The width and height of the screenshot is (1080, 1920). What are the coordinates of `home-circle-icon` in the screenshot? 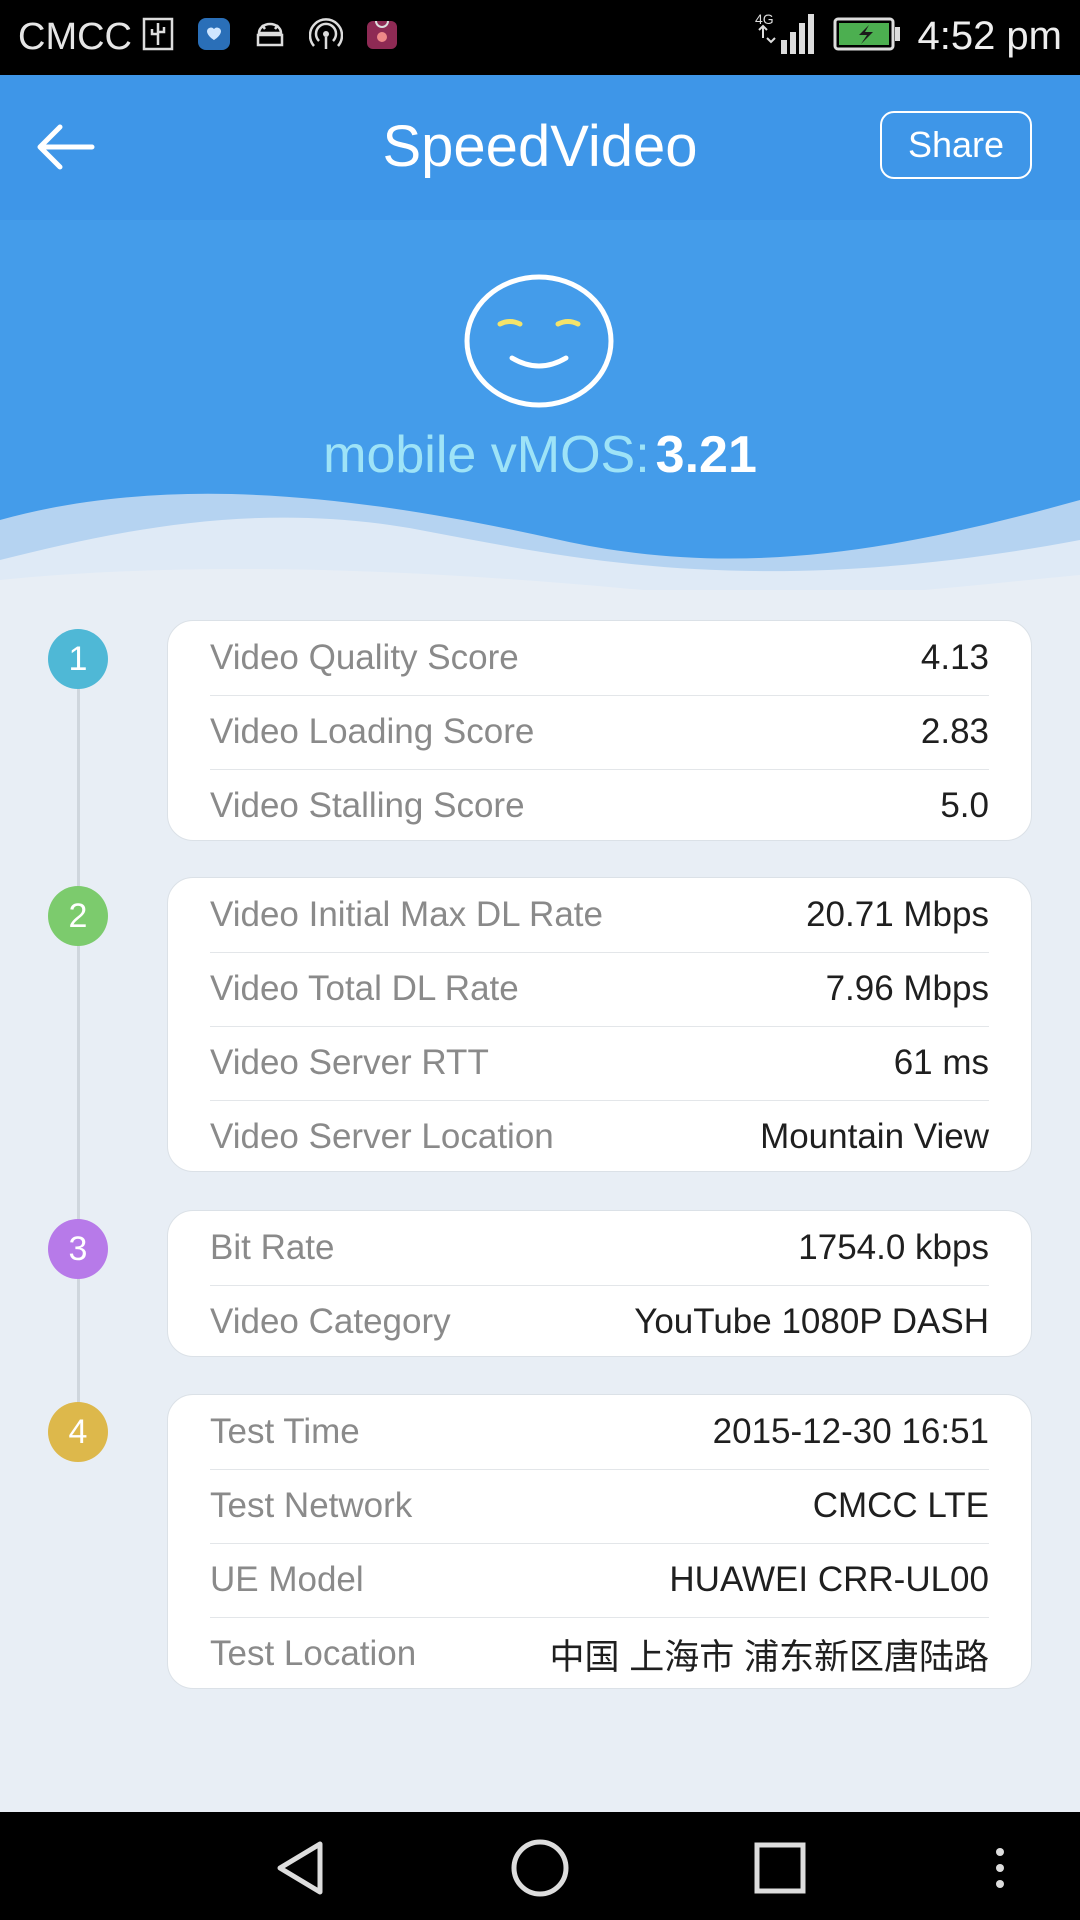 It's located at (540, 1868).